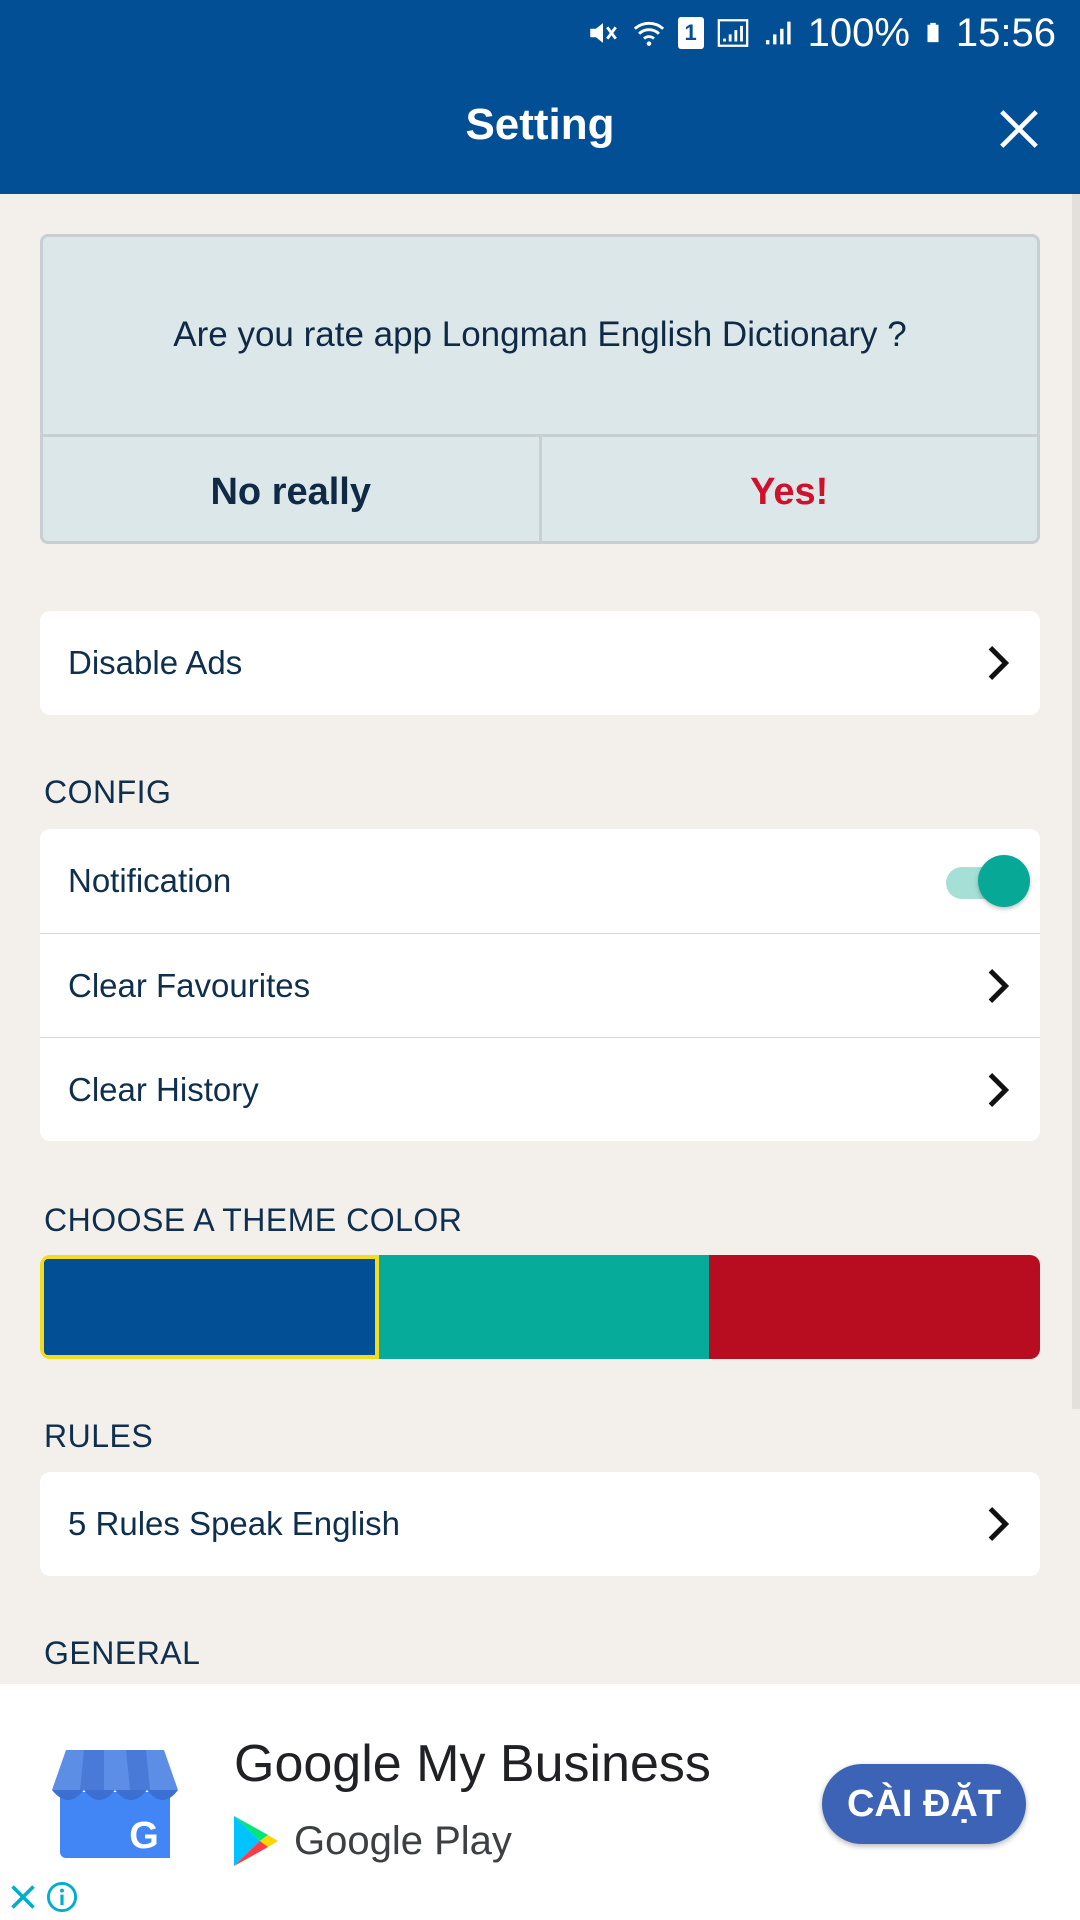  I want to click on ad-banner: G Google My Business Google Play CÀI ĐẶT, so click(540, 1802).